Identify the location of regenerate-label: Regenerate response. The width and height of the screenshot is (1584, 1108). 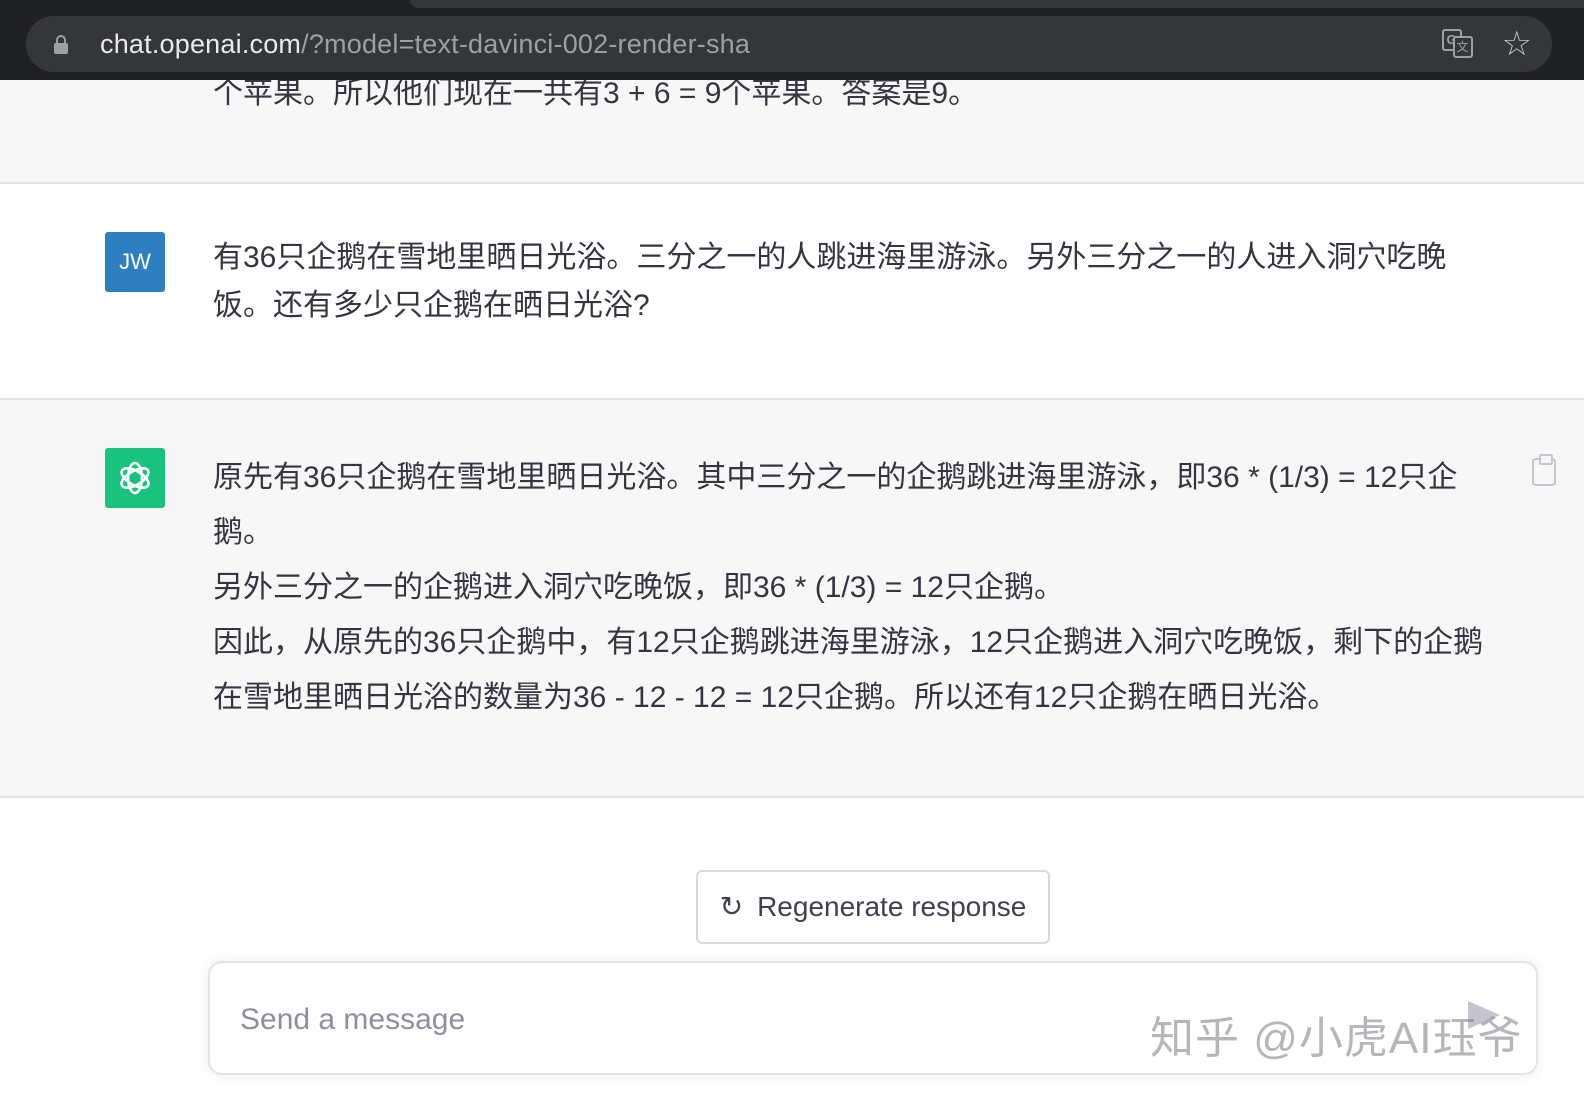
(892, 906).